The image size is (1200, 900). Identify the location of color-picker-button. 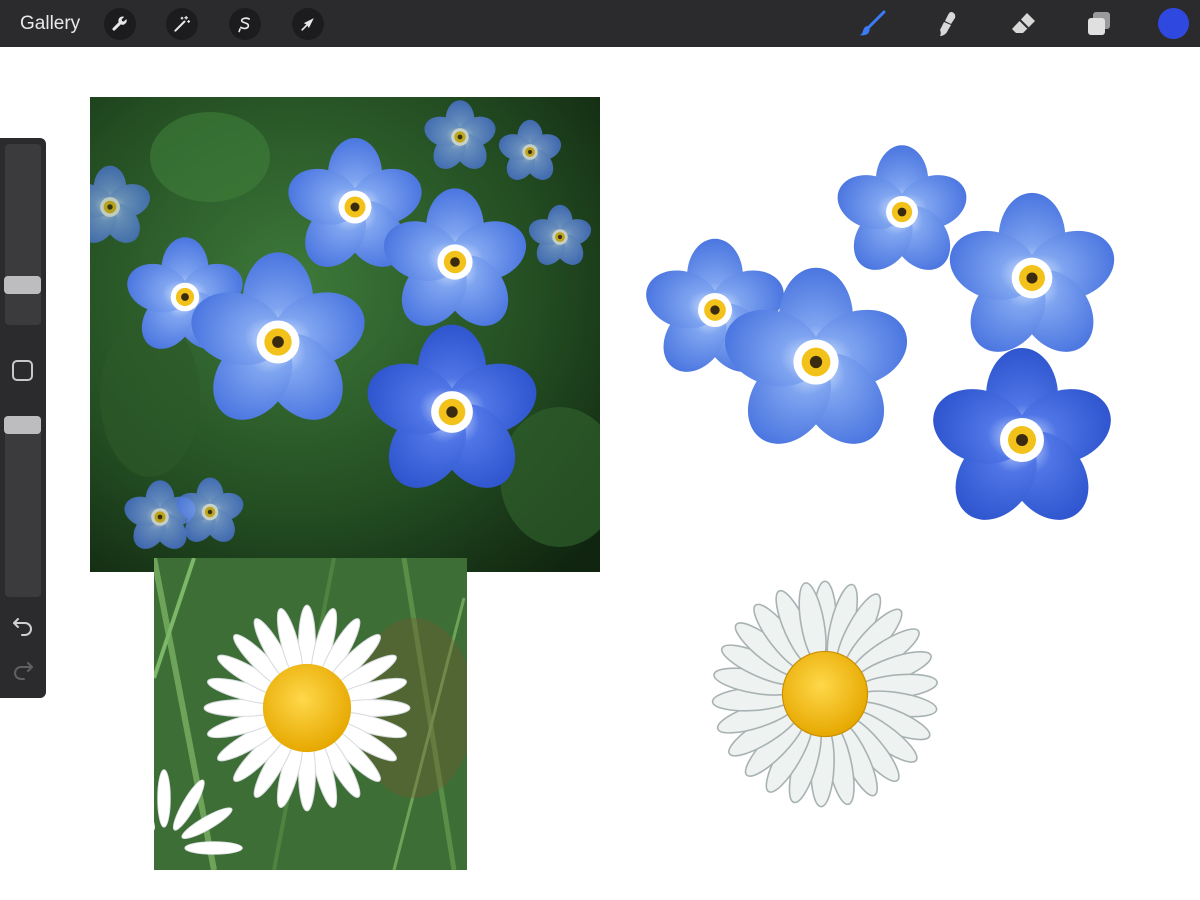
(1173, 23).